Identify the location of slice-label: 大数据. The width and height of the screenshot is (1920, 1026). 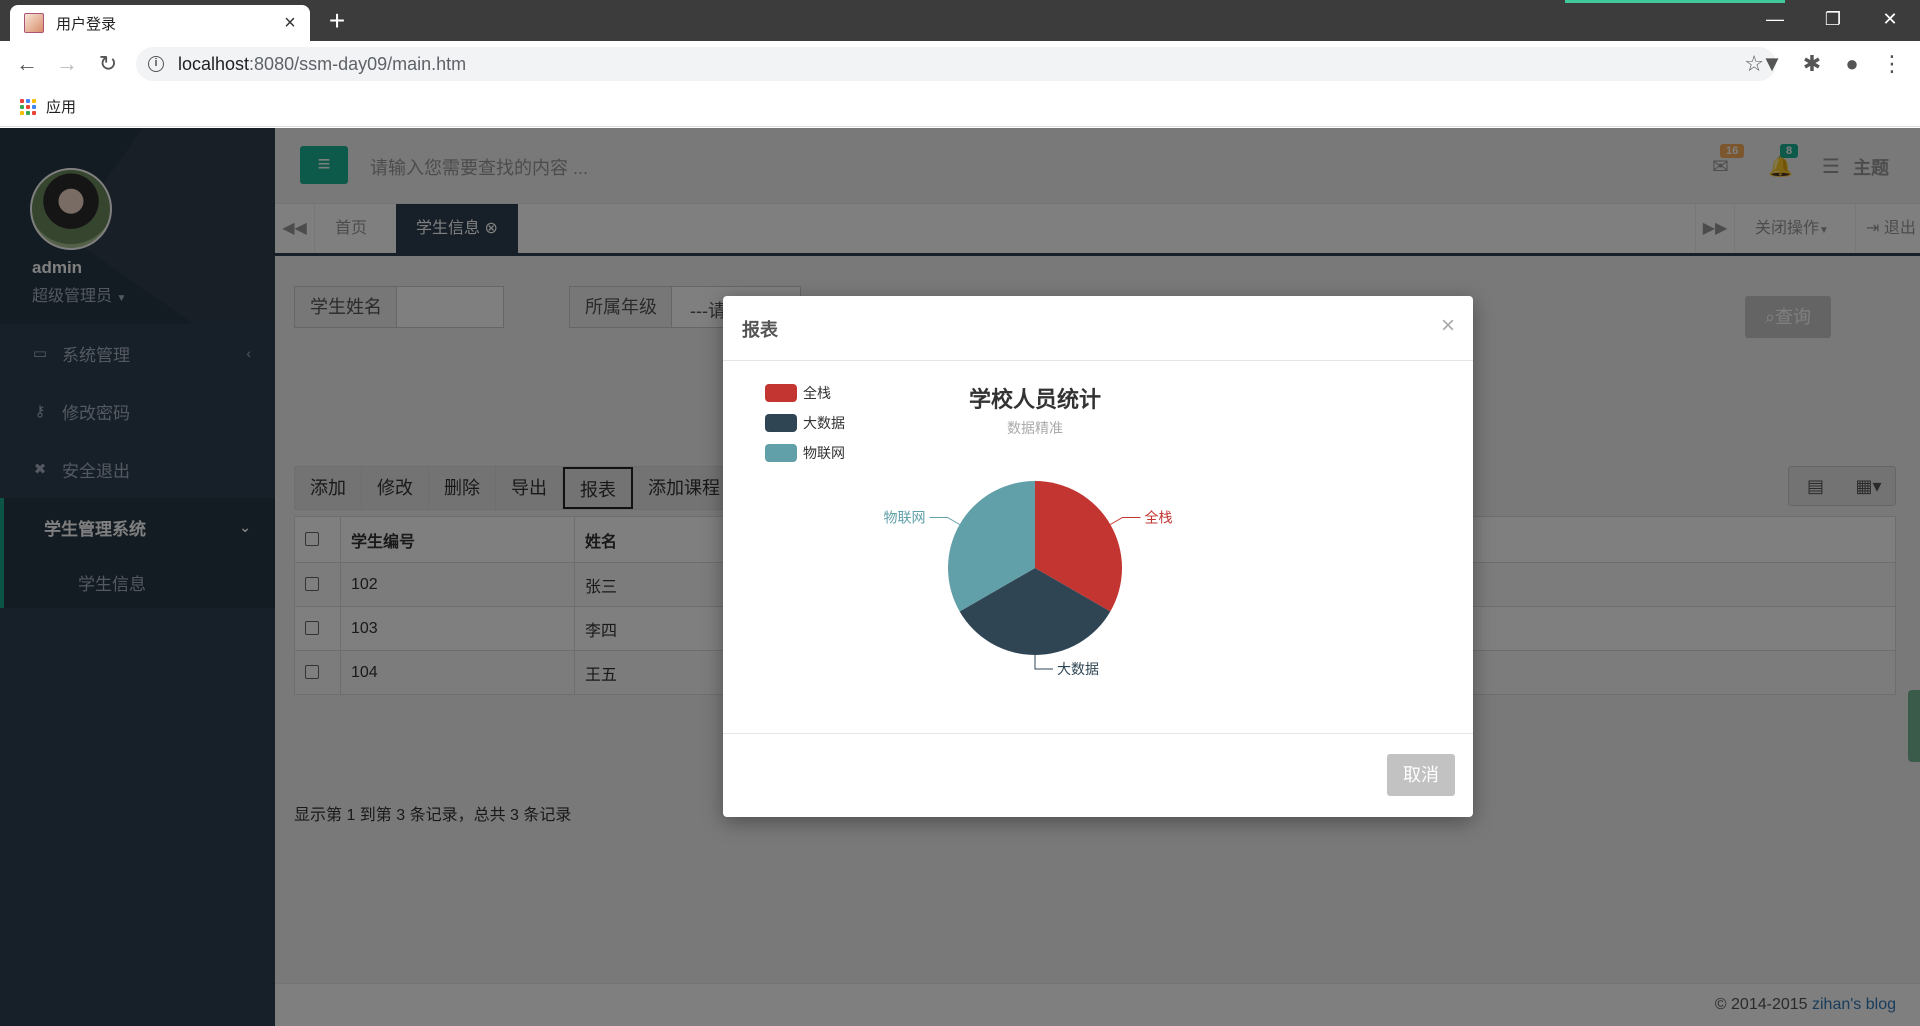
(1078, 669).